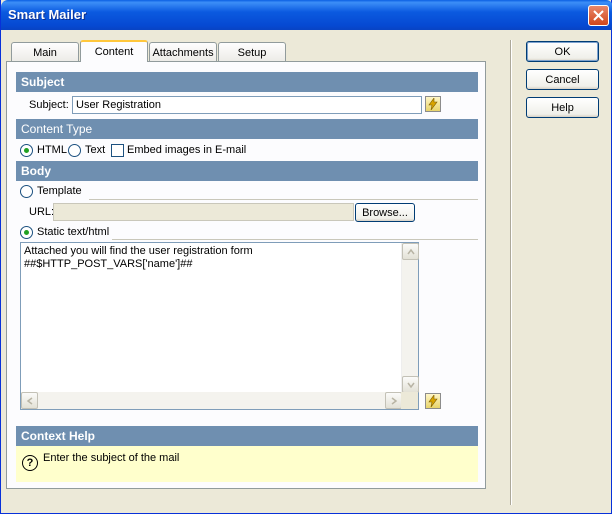 The width and height of the screenshot is (612, 514). Describe the element at coordinates (26, 150) in the screenshot. I see `html-radio` at that location.